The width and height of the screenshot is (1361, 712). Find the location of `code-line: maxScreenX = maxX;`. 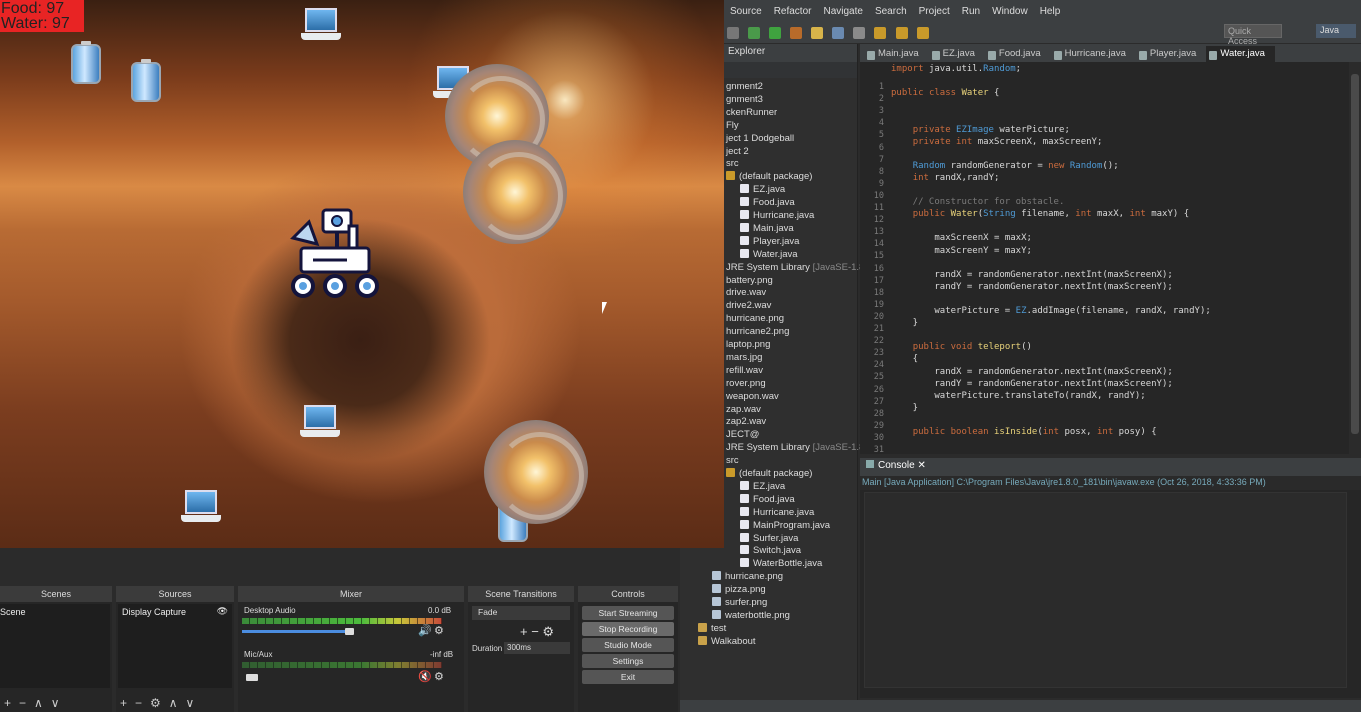

code-line: maxScreenX = maxX; is located at coordinates (961, 238).